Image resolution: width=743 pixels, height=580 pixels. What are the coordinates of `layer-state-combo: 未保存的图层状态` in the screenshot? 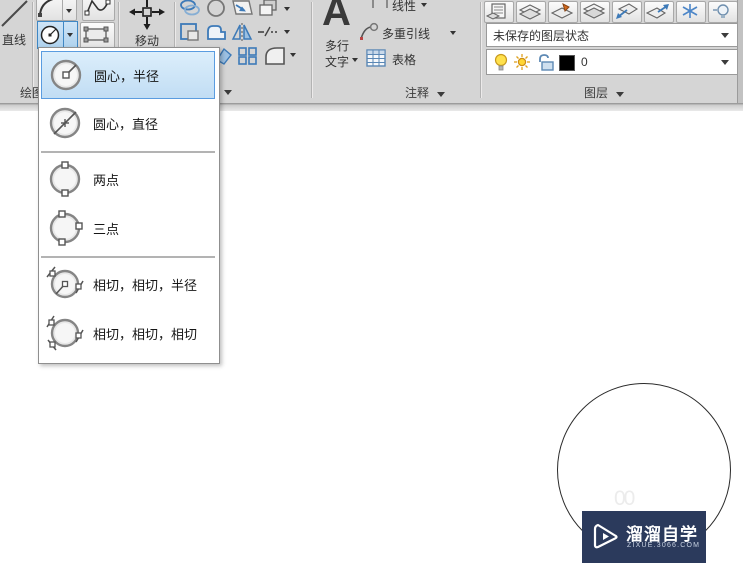 It's located at (612, 35).